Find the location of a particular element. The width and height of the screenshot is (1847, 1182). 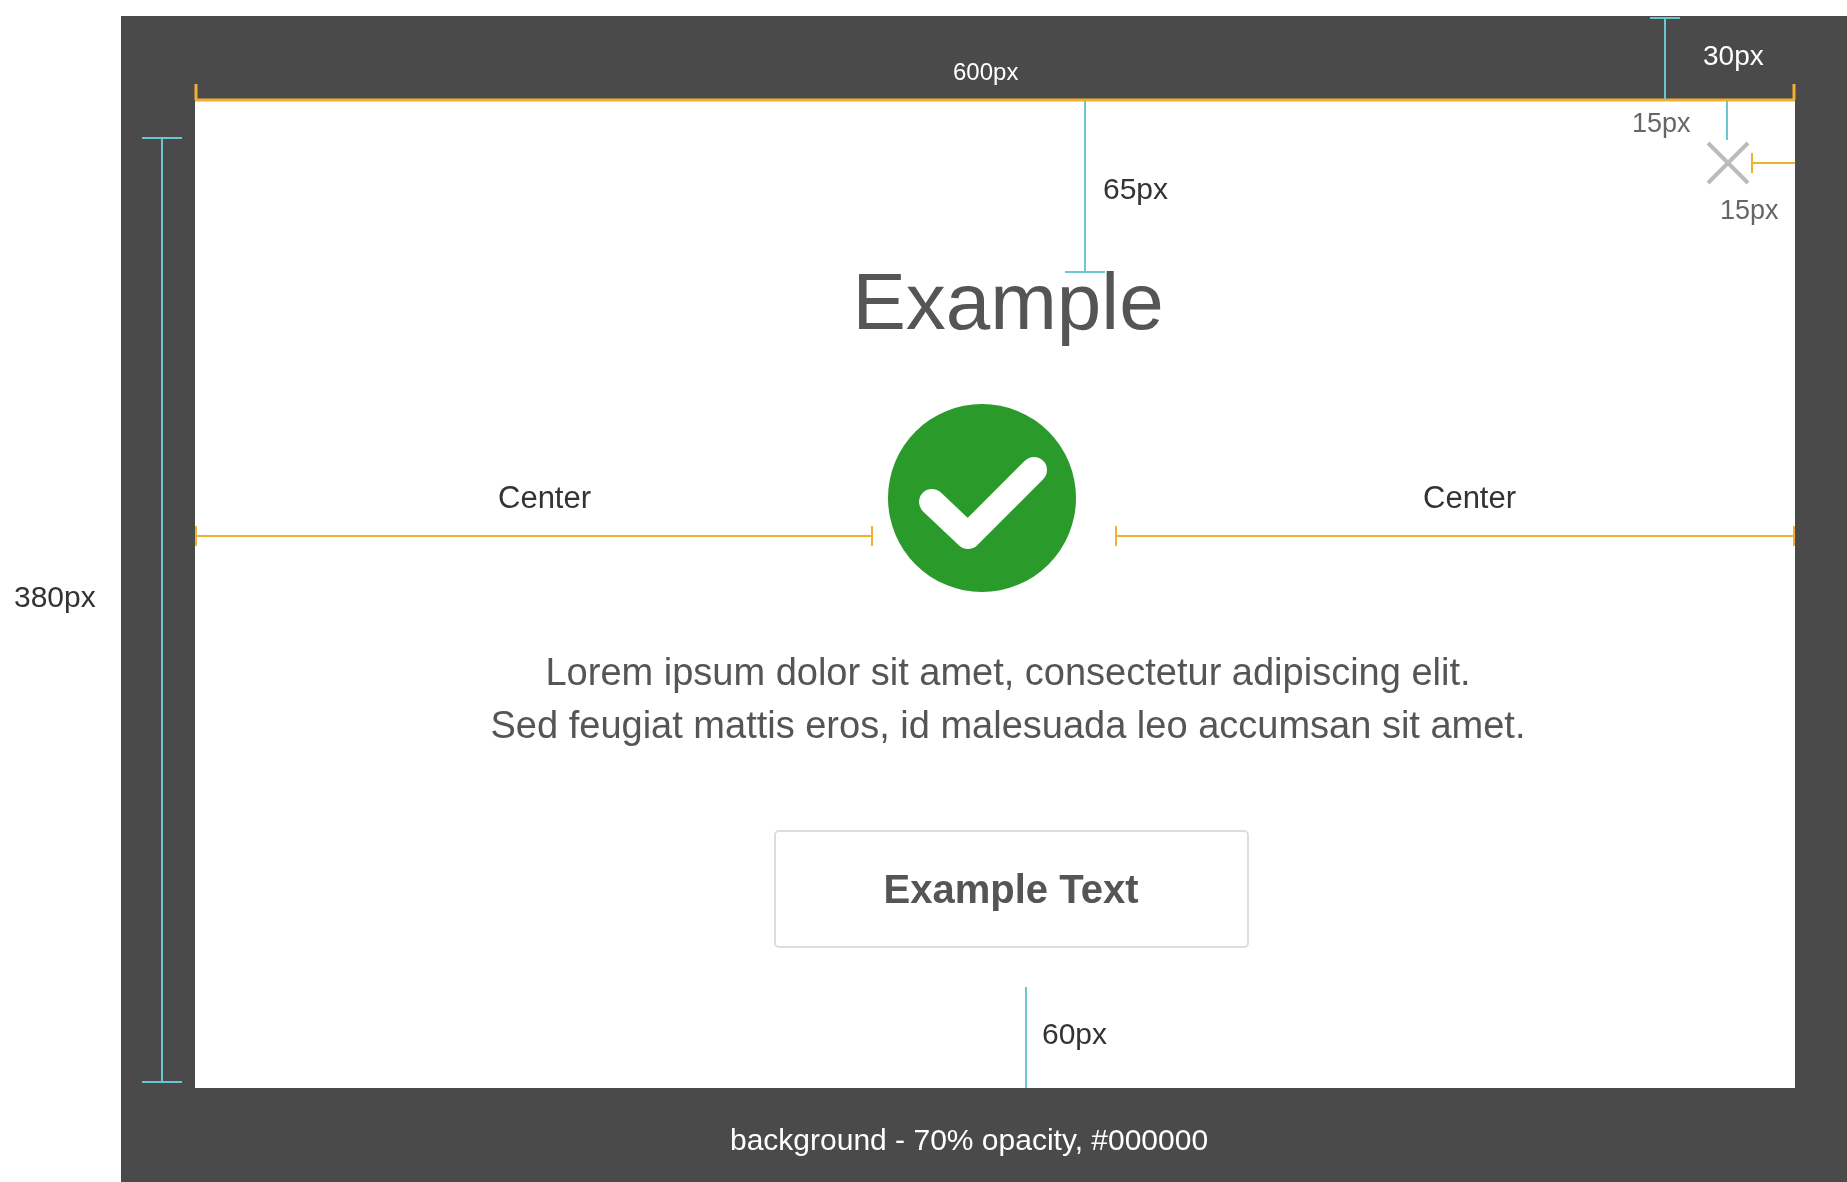

close-icon is located at coordinates (1728, 163).